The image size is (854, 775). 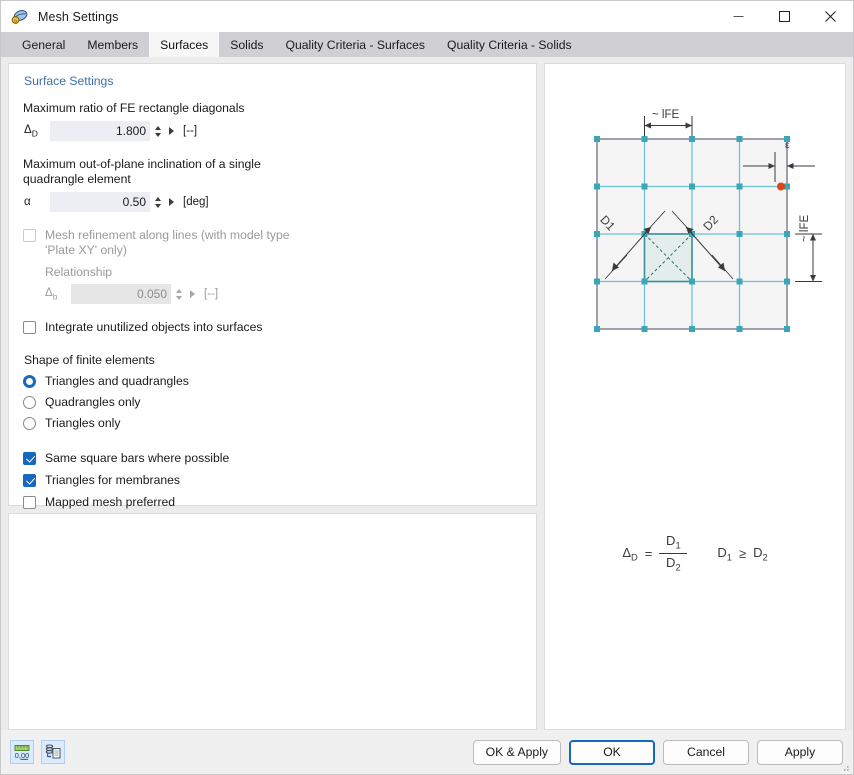 I want to click on symbol-glyph: Δ, so click(x=49, y=292).